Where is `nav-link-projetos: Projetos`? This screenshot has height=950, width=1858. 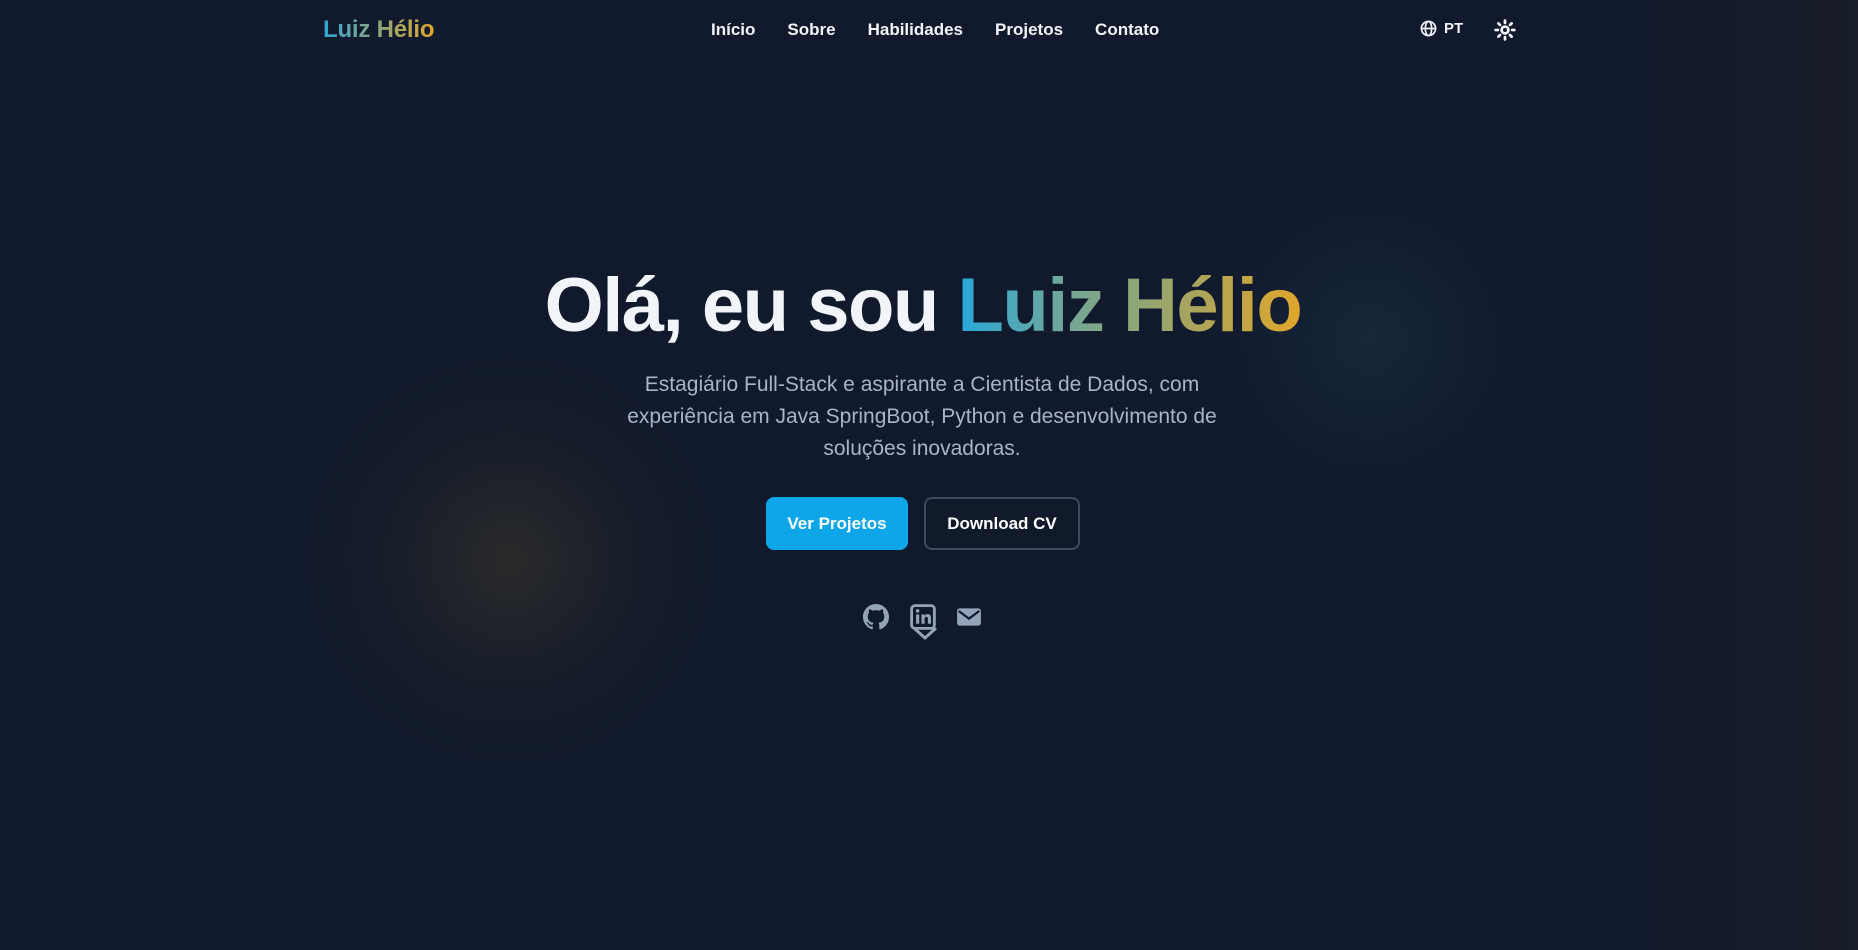
nav-link-projetos: Projetos is located at coordinates (1029, 30).